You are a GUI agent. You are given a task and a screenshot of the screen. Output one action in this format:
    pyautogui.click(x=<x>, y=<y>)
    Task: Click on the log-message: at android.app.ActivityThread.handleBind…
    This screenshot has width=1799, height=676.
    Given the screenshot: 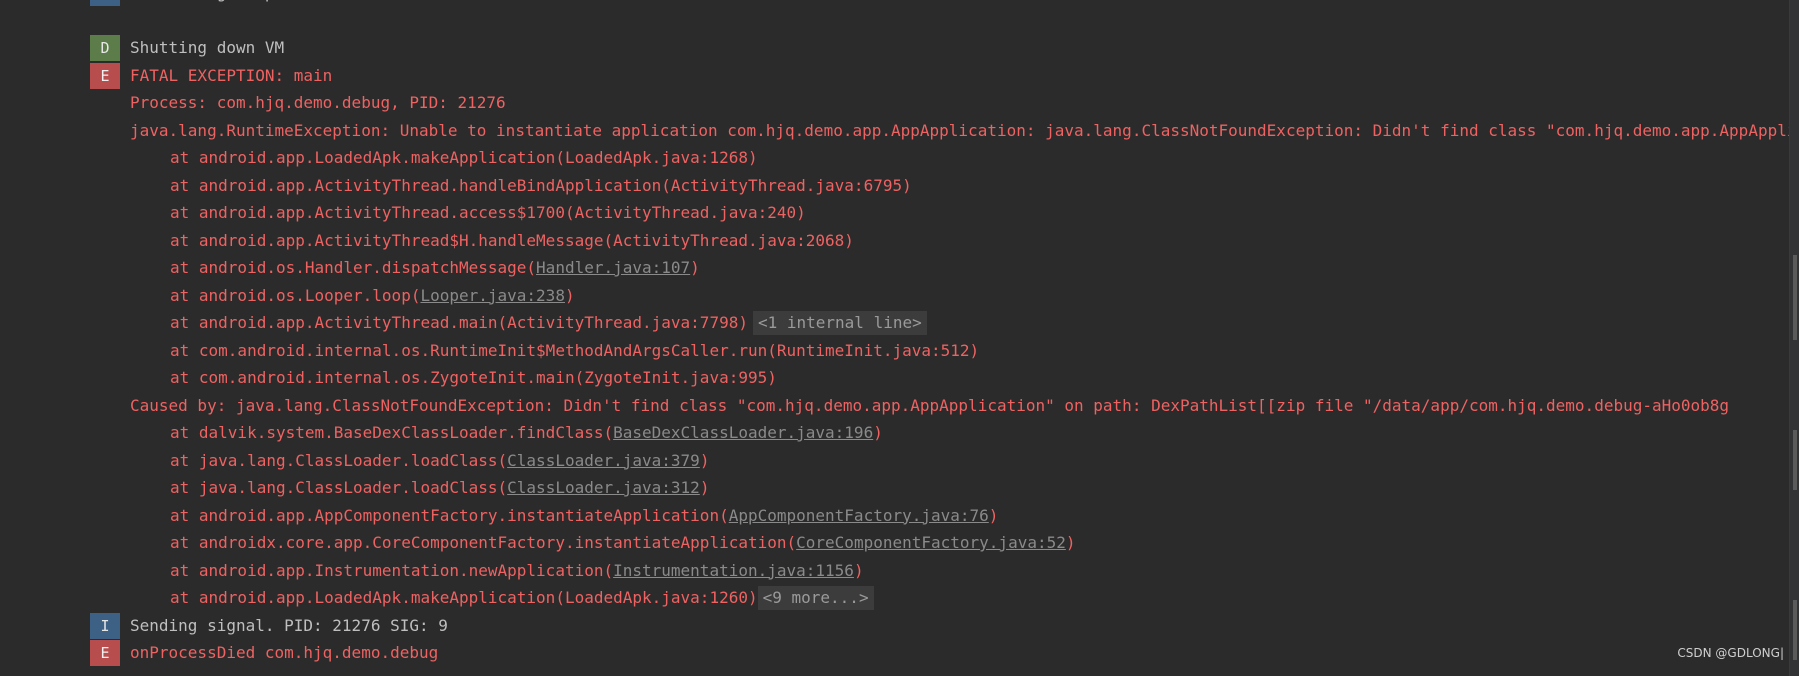 What is the action you would take?
    pyautogui.click(x=541, y=186)
    